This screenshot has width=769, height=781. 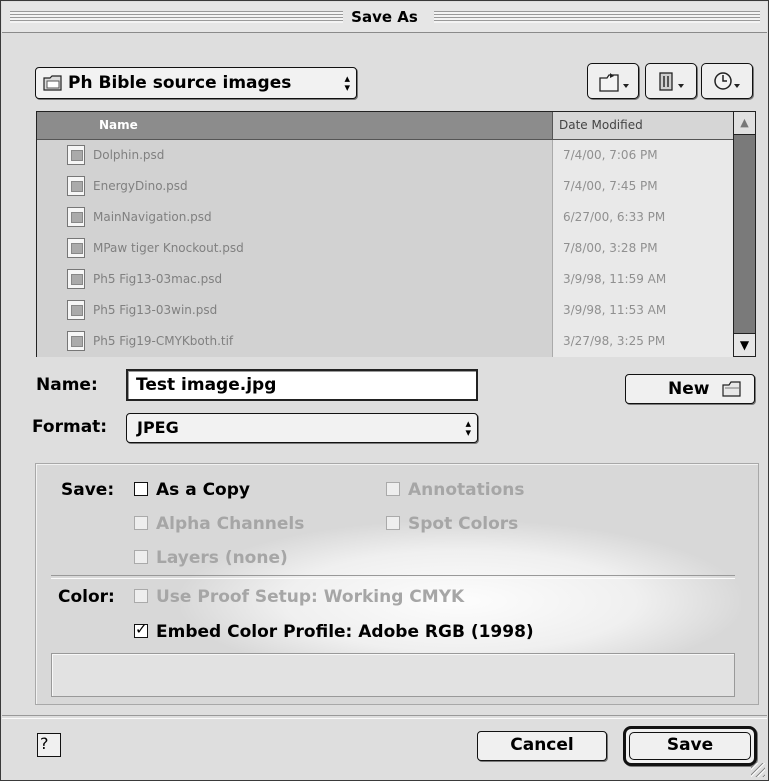 I want to click on file-name: Ph5 Fig13-03mac.psd, so click(x=158, y=279).